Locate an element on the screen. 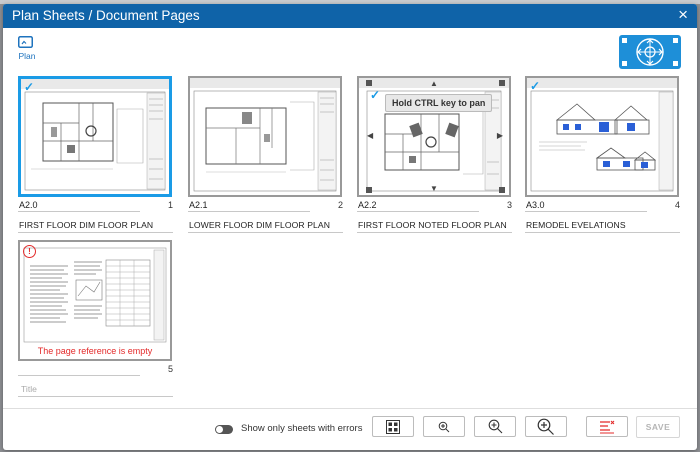 The image size is (700, 452). pan-tooltip: Hold CTRL key to pan is located at coordinates (439, 103).